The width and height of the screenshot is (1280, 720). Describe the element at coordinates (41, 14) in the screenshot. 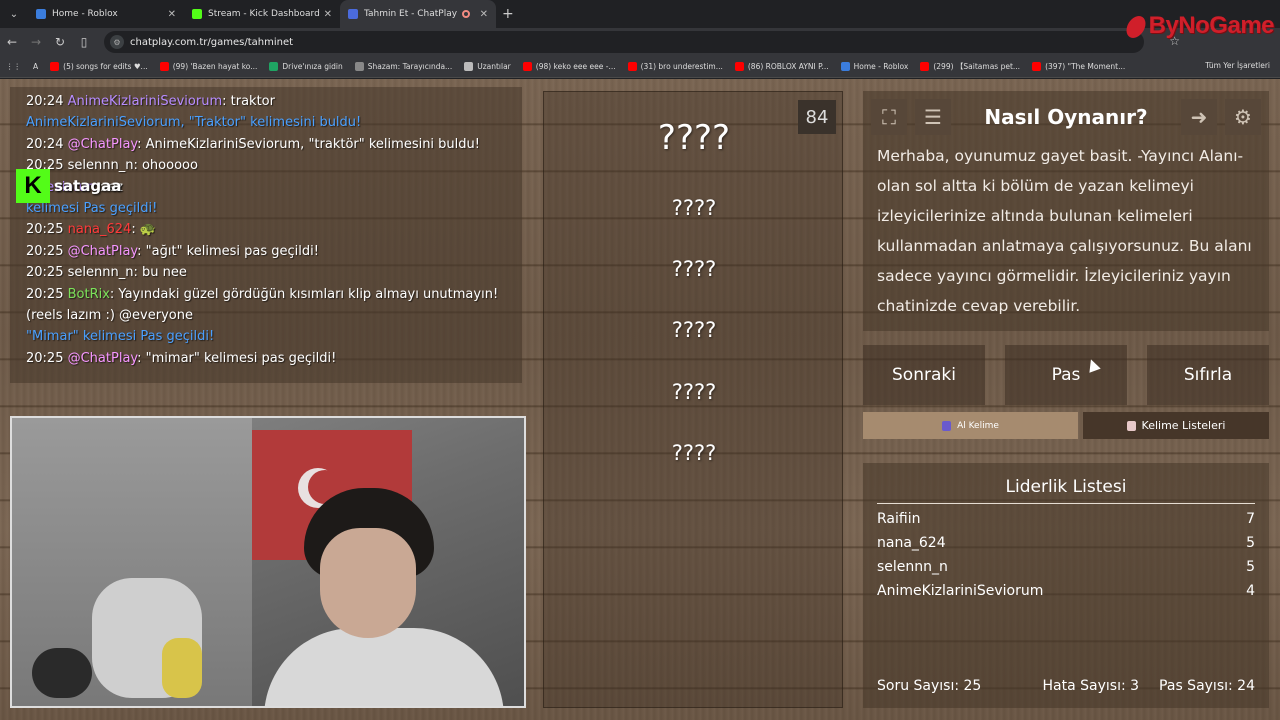

I see `roblox-favicon-icon` at that location.